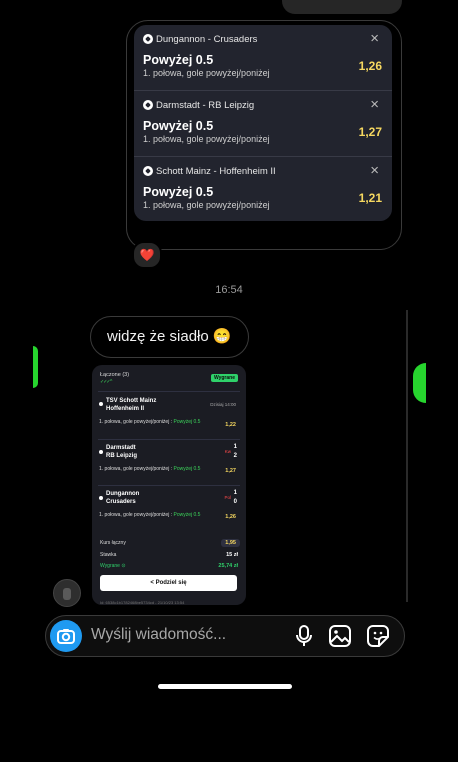 The height and width of the screenshot is (762, 458). I want to click on bet-odds: 1,27, so click(370, 132).